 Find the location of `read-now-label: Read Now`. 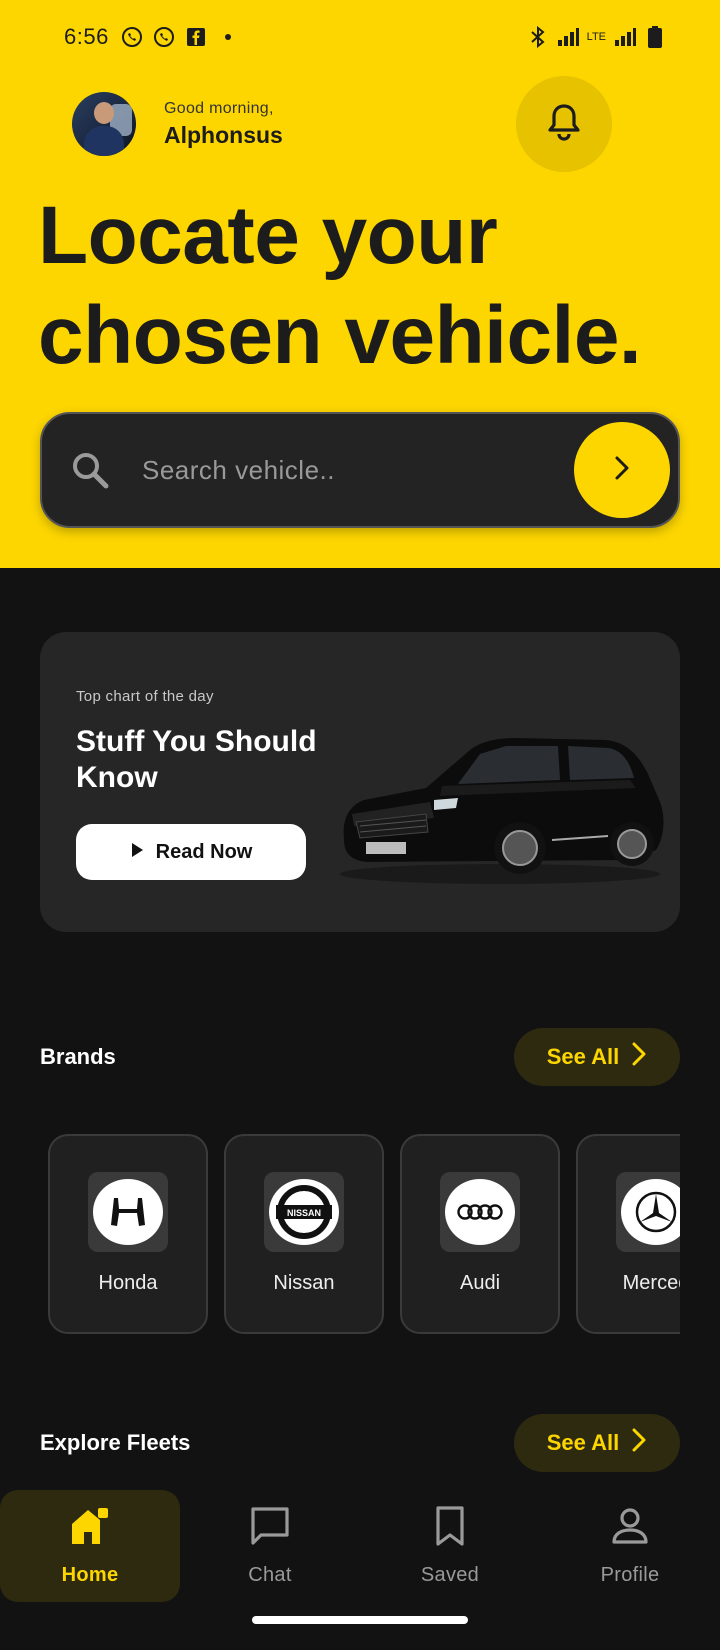

read-now-label: Read Now is located at coordinates (204, 851).